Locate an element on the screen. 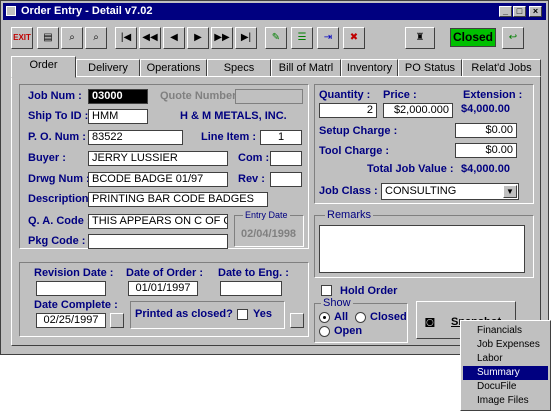 The image size is (555, 415). tab-po-status: PO Status is located at coordinates (430, 68).